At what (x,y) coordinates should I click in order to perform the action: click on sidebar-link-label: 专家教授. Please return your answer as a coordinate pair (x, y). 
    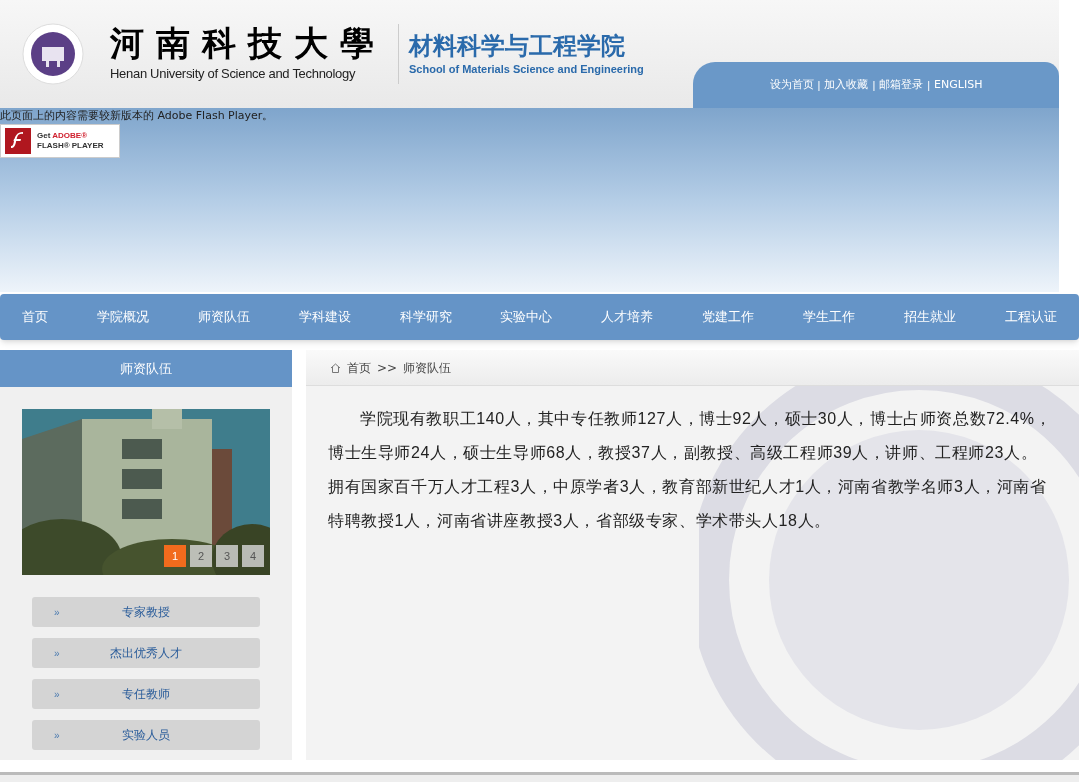
    Looking at the image, I should click on (146, 612).